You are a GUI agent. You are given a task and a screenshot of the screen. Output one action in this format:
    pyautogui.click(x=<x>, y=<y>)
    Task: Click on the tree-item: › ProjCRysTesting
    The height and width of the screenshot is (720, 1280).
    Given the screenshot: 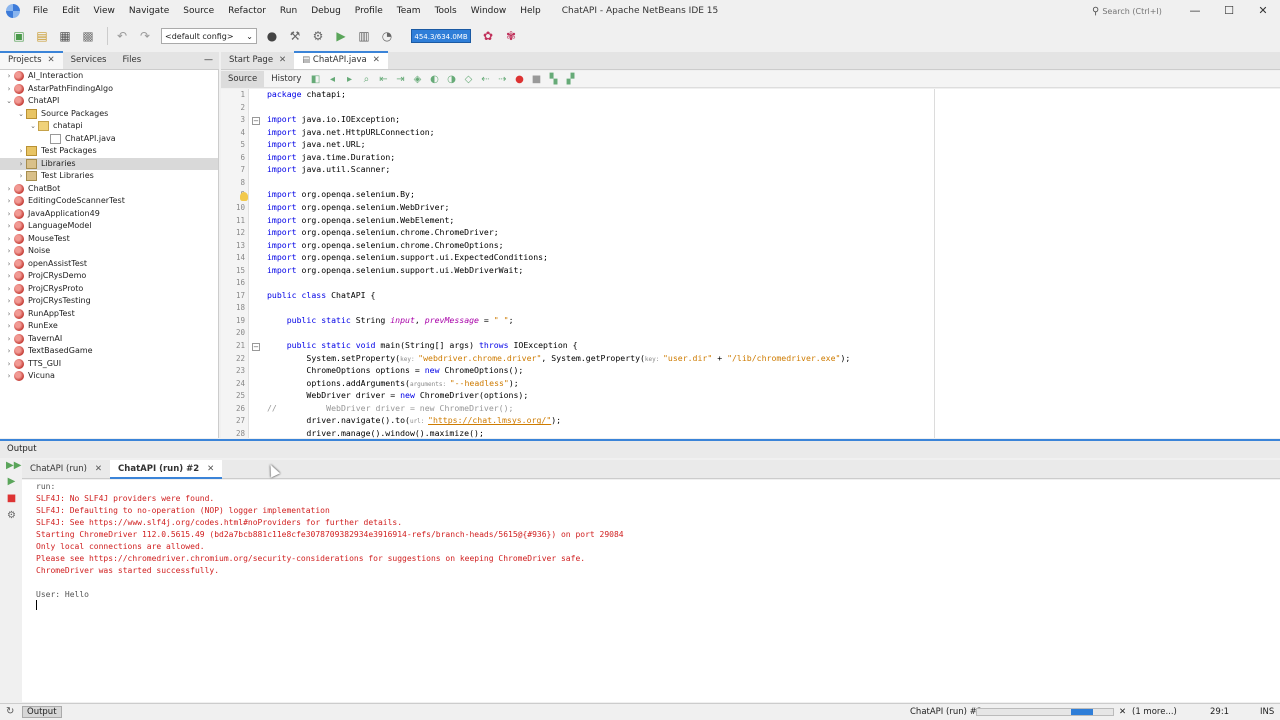 What is the action you would take?
    pyautogui.click(x=109, y=301)
    